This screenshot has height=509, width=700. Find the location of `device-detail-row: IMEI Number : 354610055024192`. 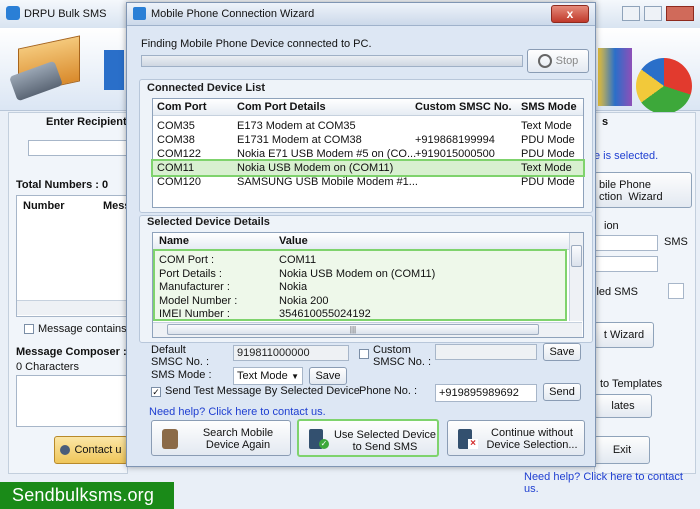

device-detail-row: IMEI Number : 354610055024192 is located at coordinates (358, 314).